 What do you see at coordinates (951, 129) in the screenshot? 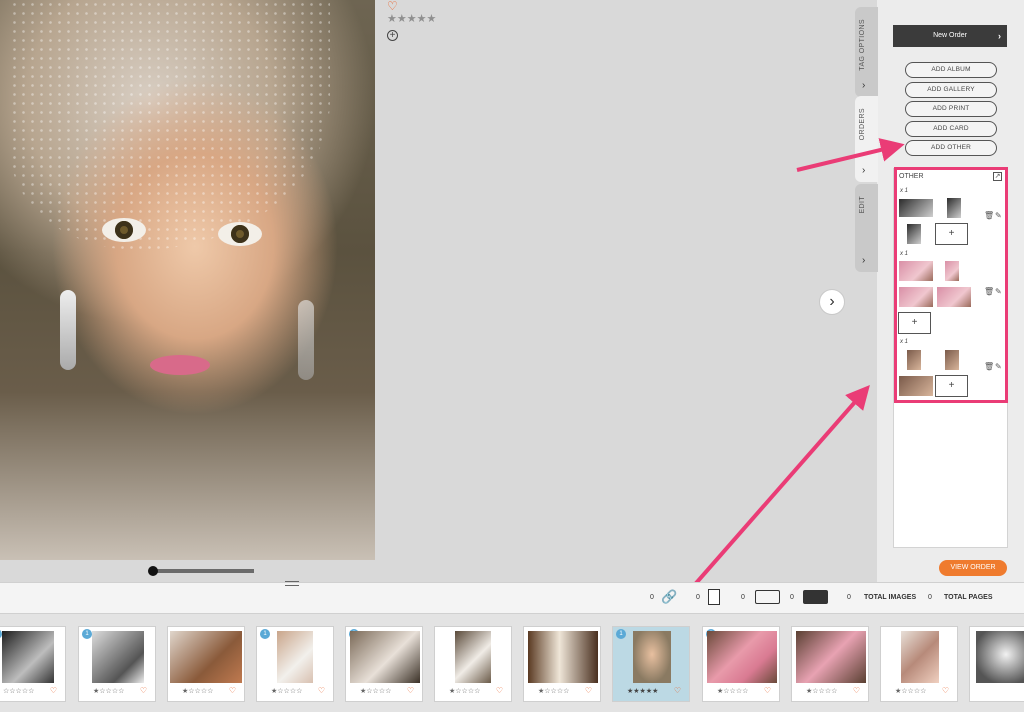
I see `add-card-button: ADD CARD` at bounding box center [951, 129].